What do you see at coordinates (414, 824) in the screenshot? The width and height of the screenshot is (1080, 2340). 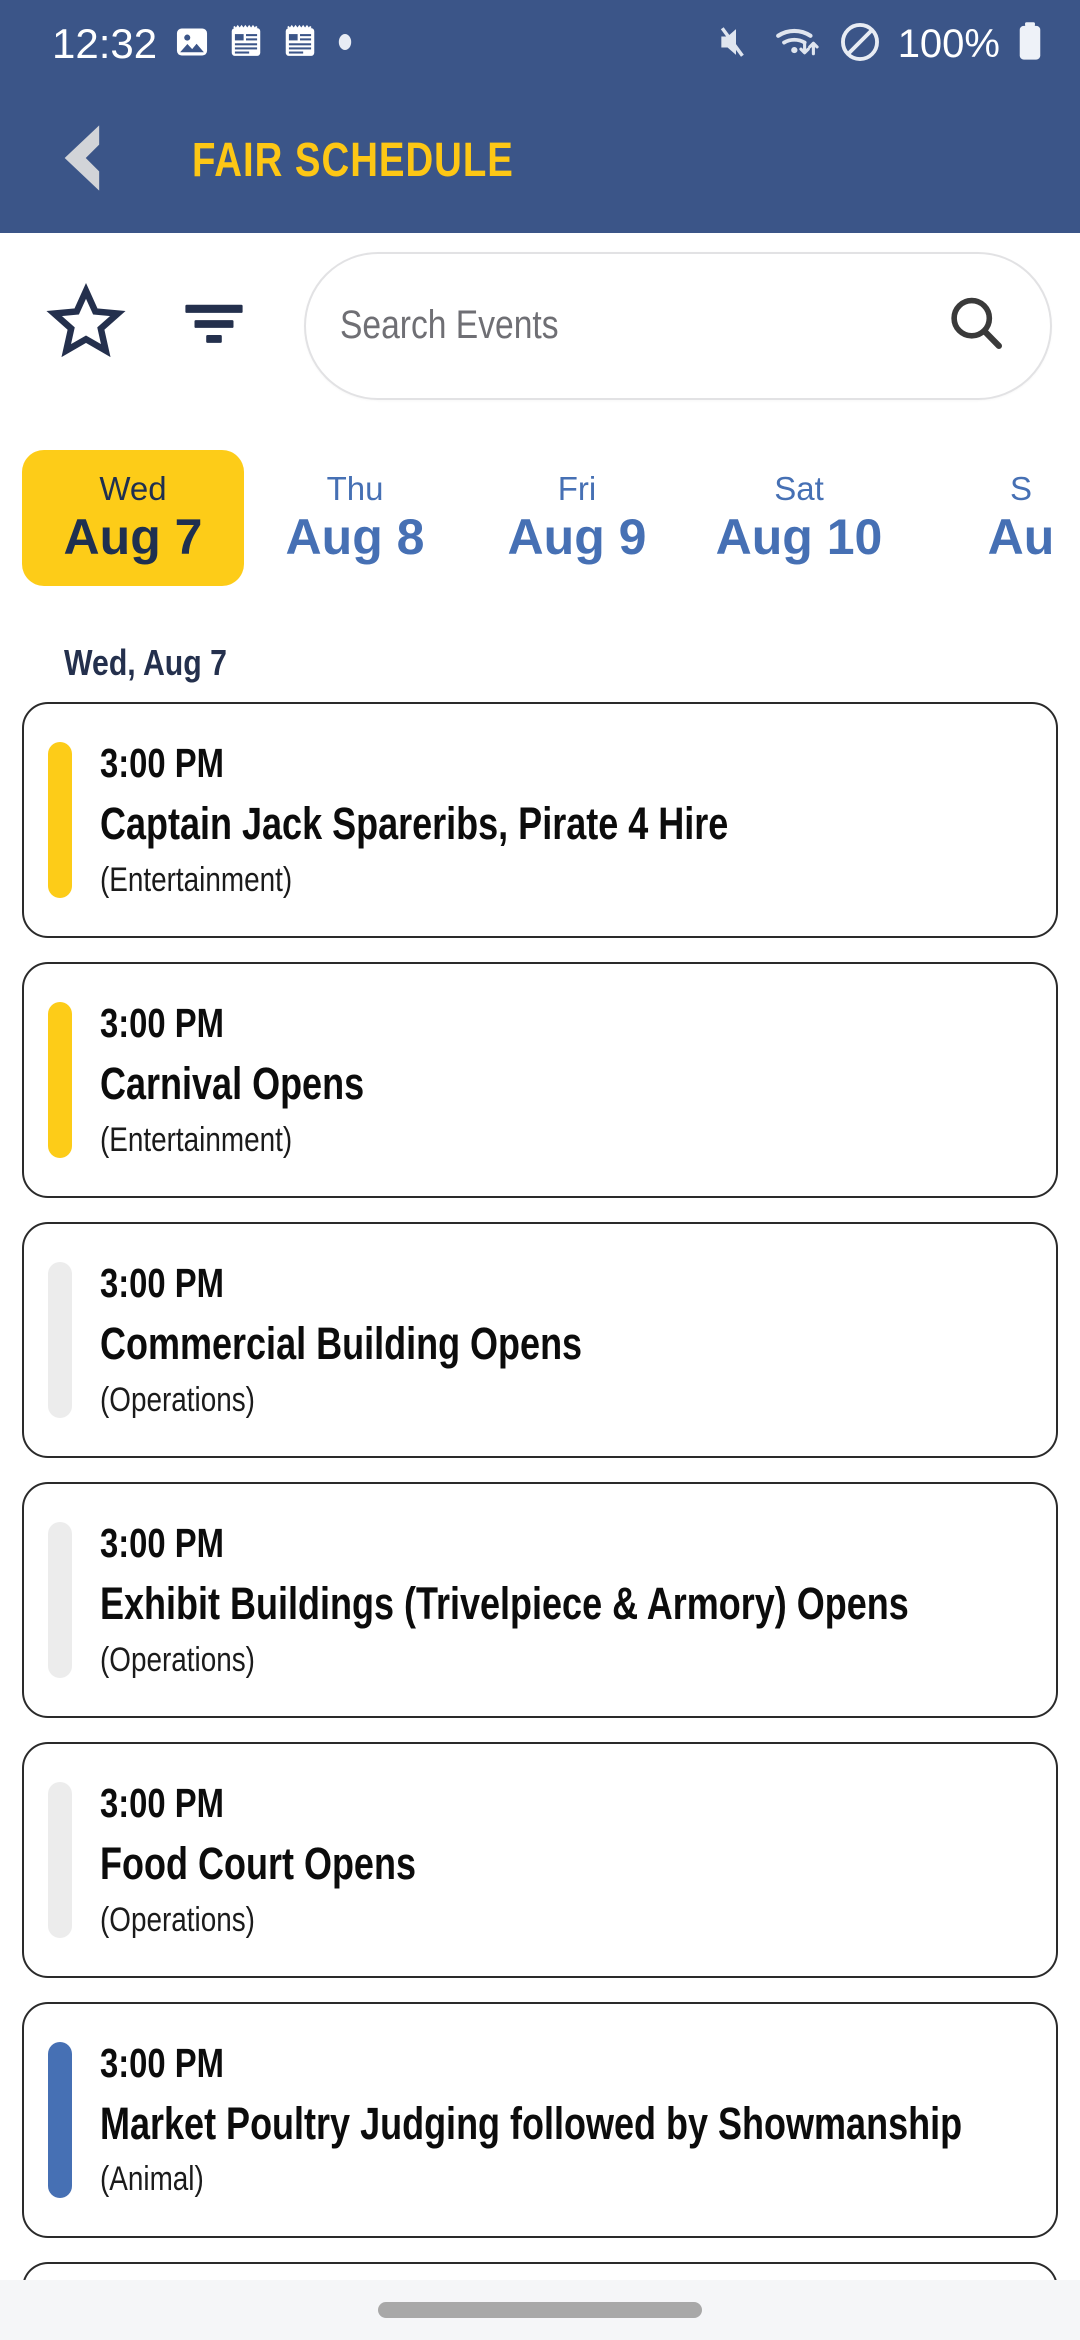 I see `event-title: Captain Jack Spareribs, Pirate 4 Hire` at bounding box center [414, 824].